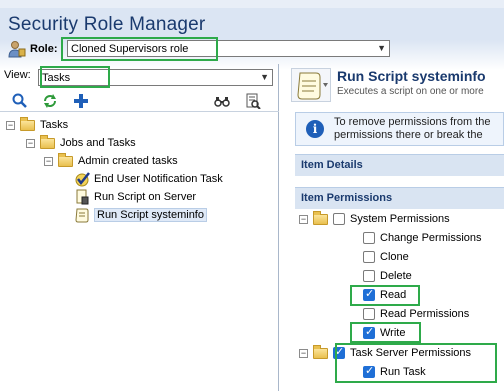  I want to click on tree-node-end-user-notification: End User Notification Task, so click(148, 179).